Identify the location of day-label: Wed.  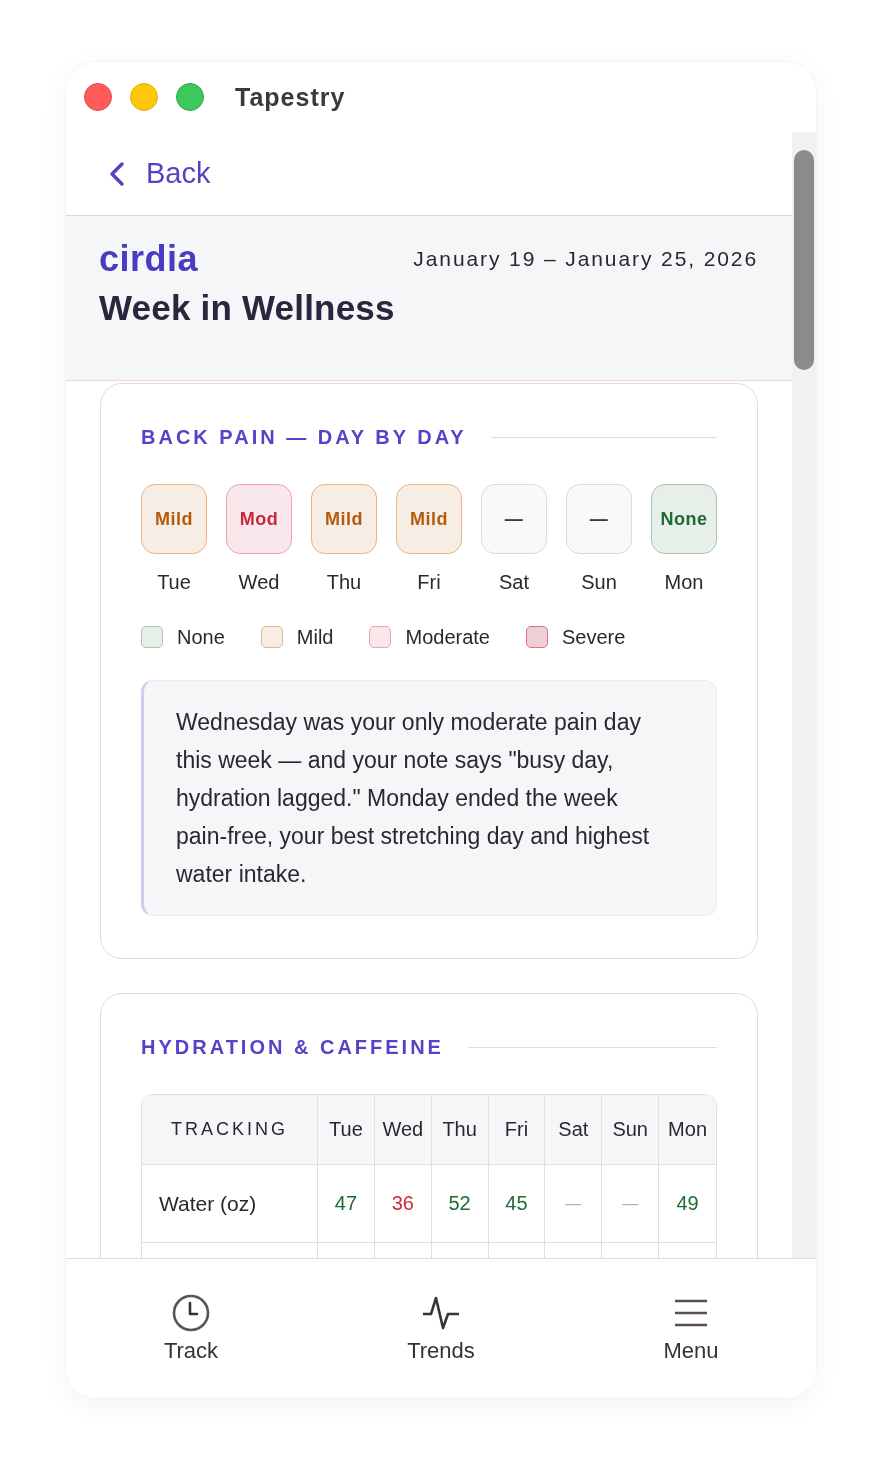
(259, 582).